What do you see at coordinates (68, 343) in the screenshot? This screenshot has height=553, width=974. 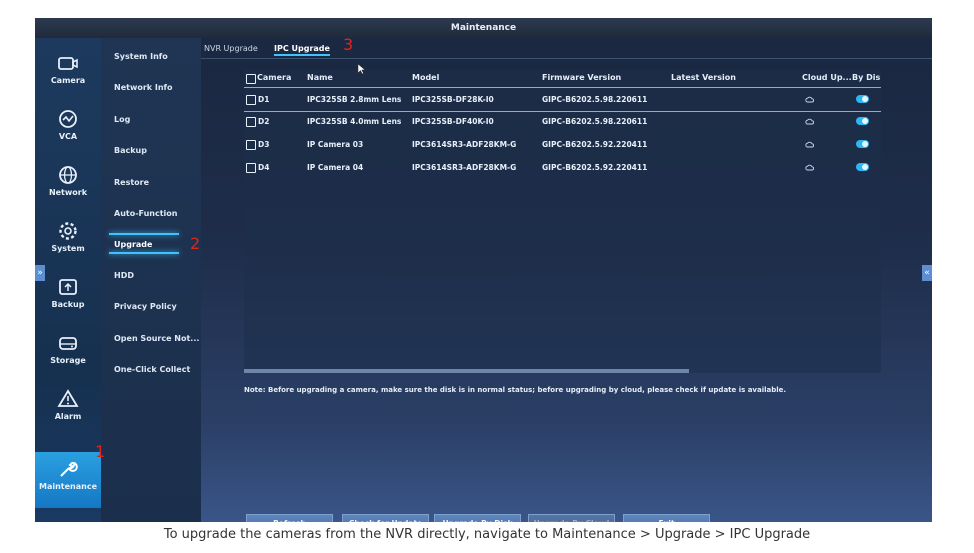 I see `storage-icon` at bounding box center [68, 343].